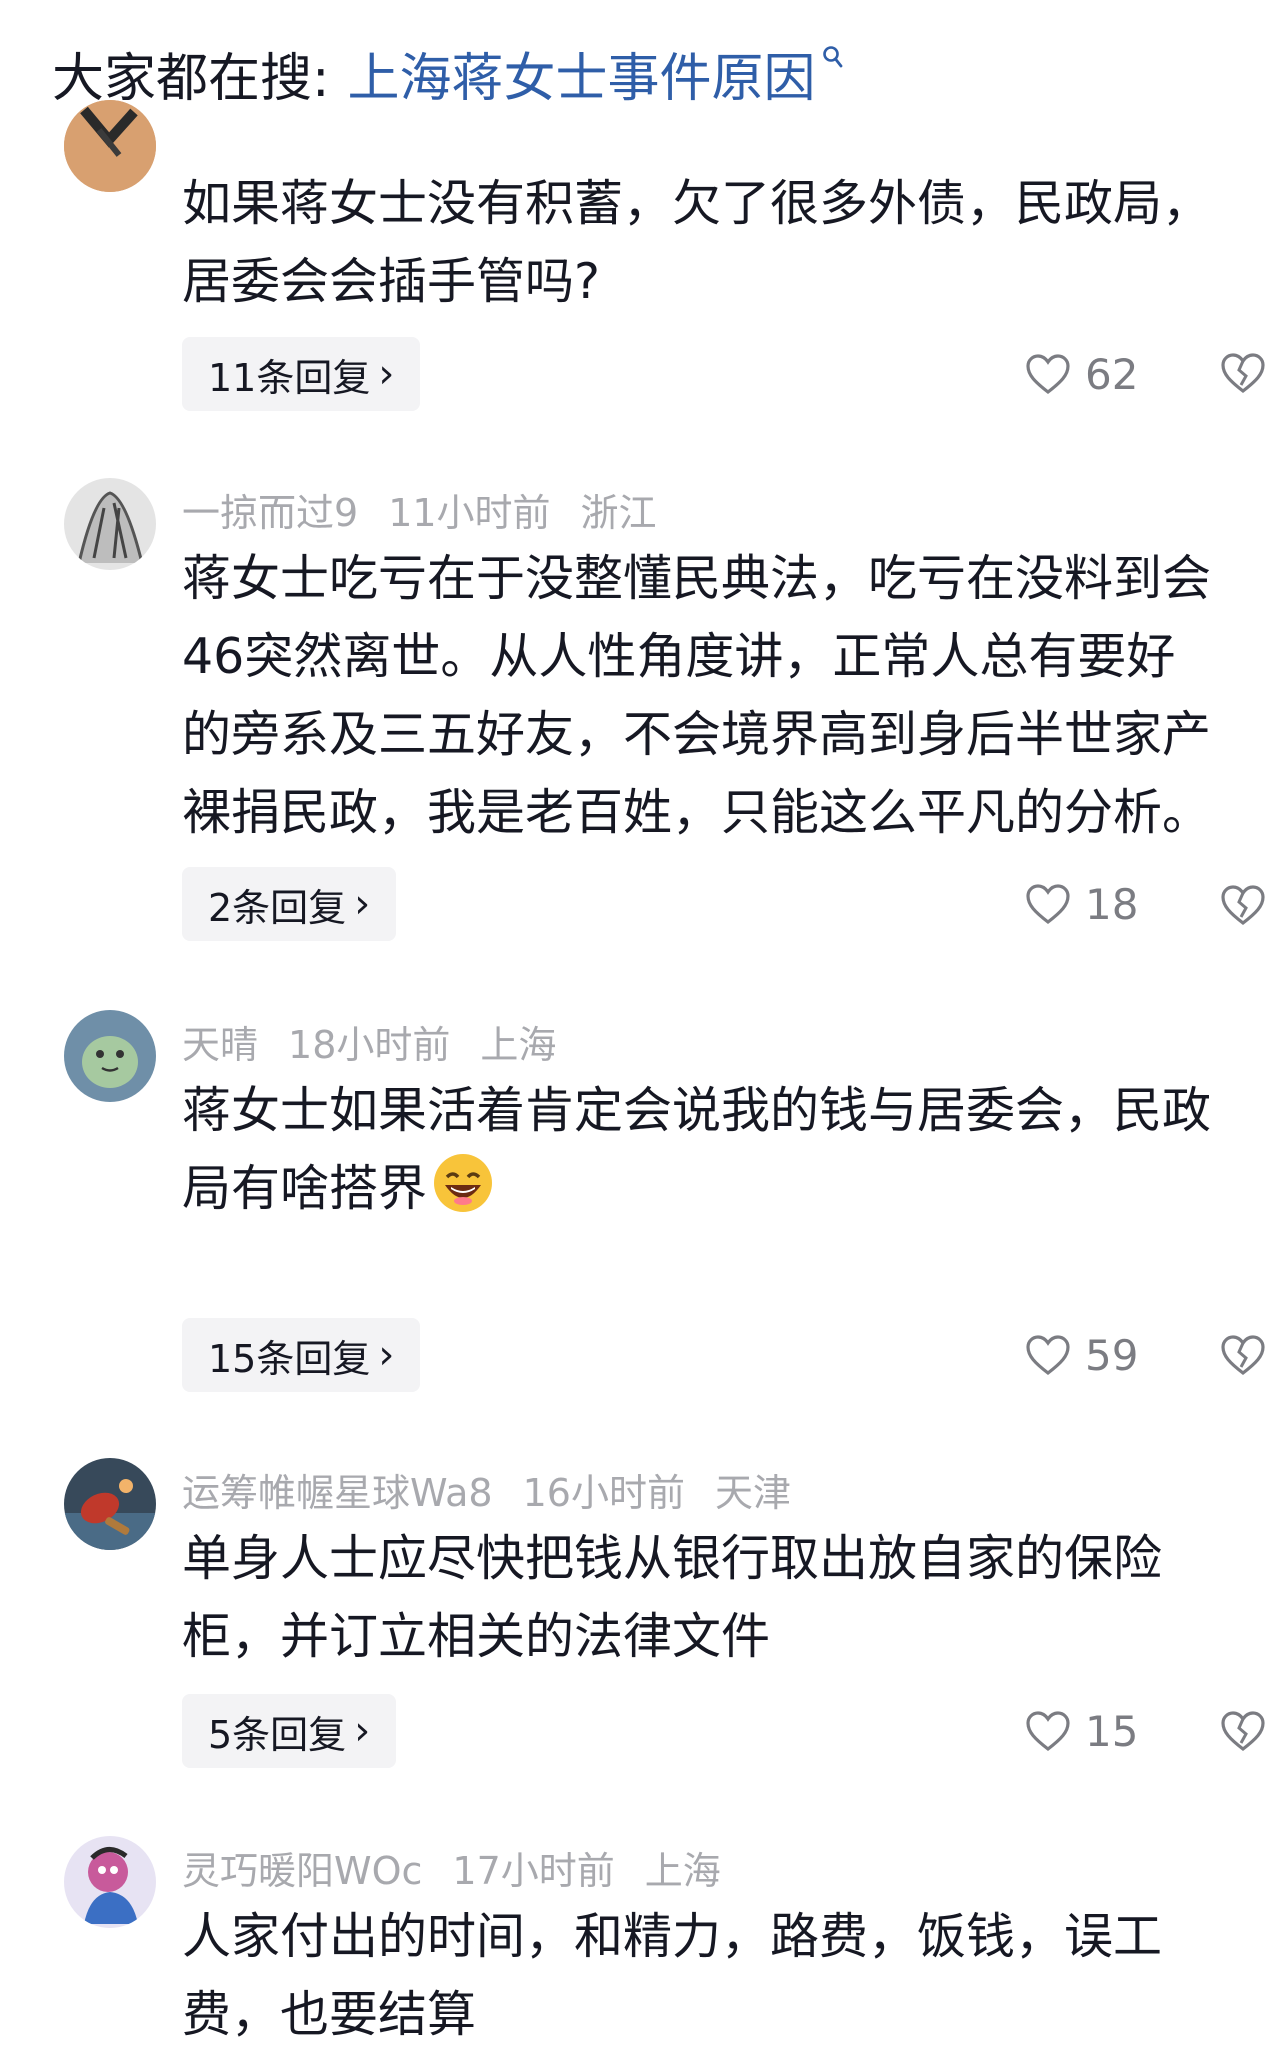 The image size is (1280, 2054). Describe the element at coordinates (289, 904) in the screenshot. I see `view-replies-button: 2条回复 ›` at that location.